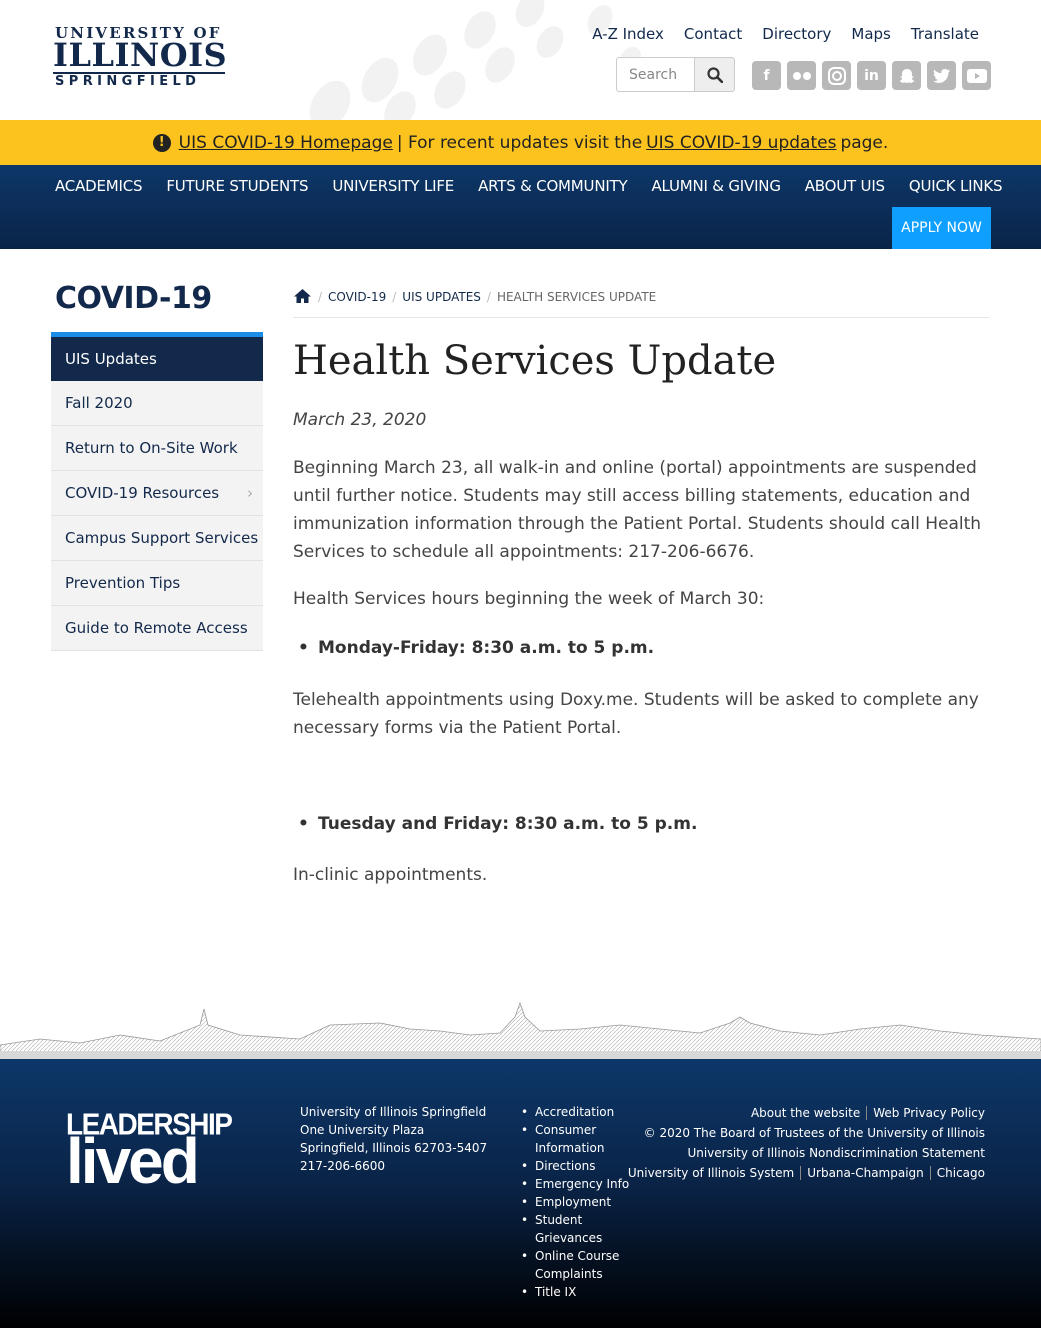 The width and height of the screenshot is (1041, 1328). What do you see at coordinates (520, 1030) in the screenshot?
I see `campus-skyline-illustration` at bounding box center [520, 1030].